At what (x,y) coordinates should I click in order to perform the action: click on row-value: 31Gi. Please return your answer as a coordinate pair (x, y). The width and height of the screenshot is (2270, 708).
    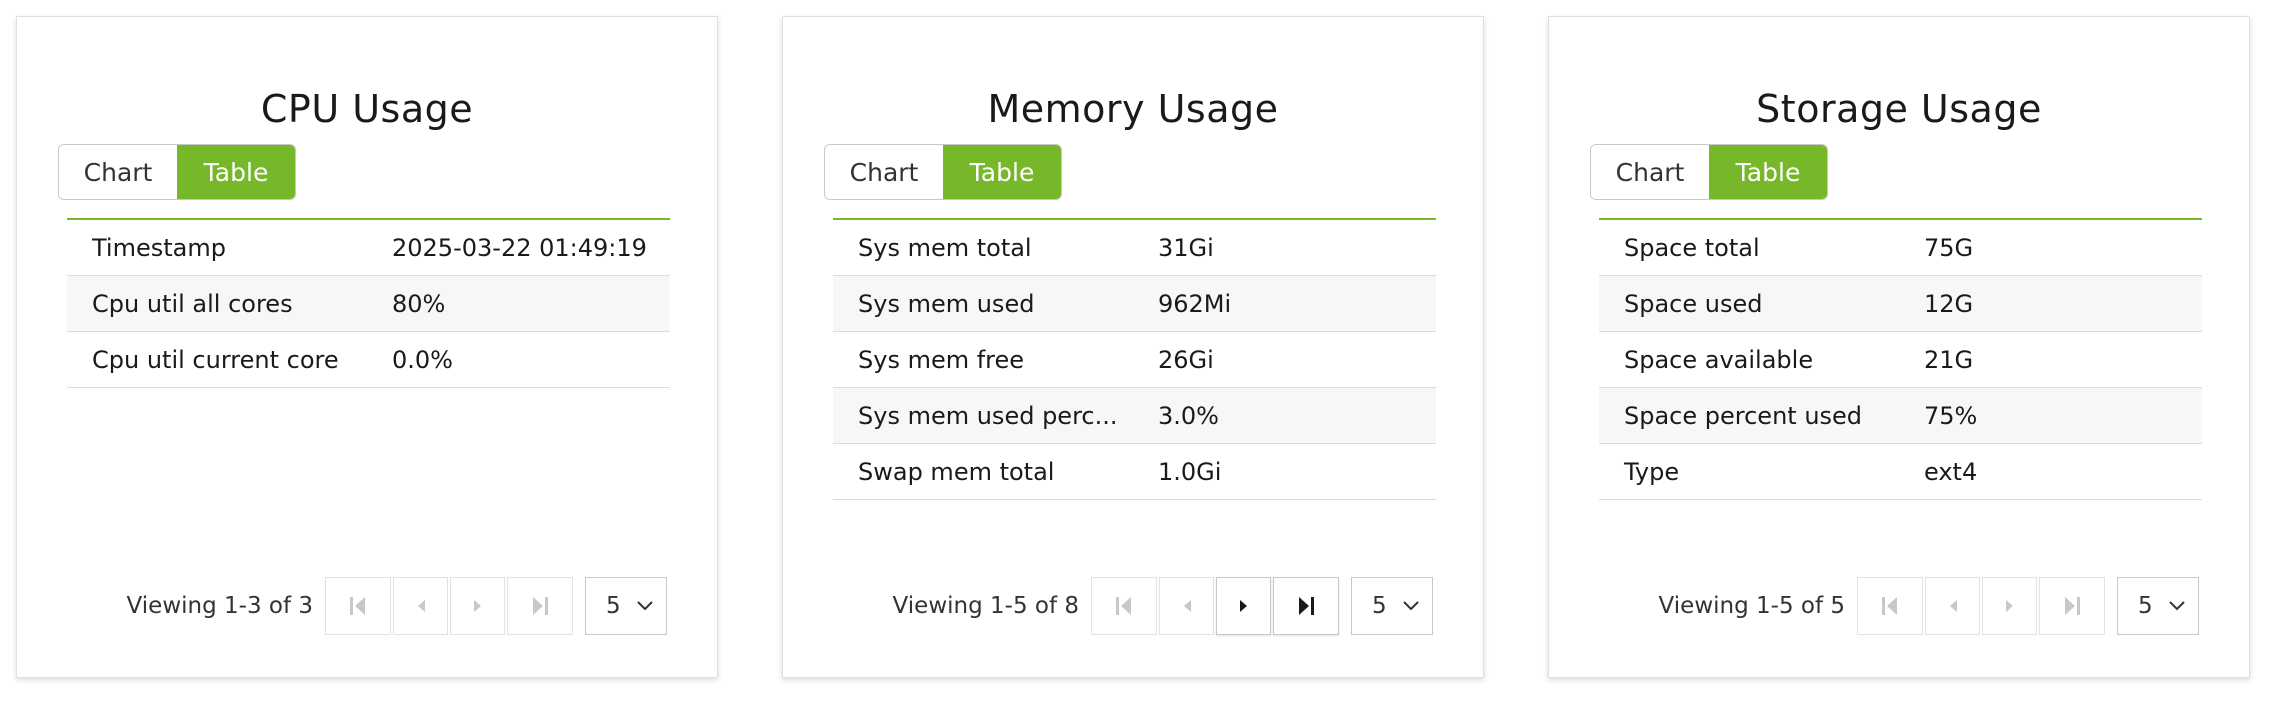
    Looking at the image, I should click on (1284, 247).